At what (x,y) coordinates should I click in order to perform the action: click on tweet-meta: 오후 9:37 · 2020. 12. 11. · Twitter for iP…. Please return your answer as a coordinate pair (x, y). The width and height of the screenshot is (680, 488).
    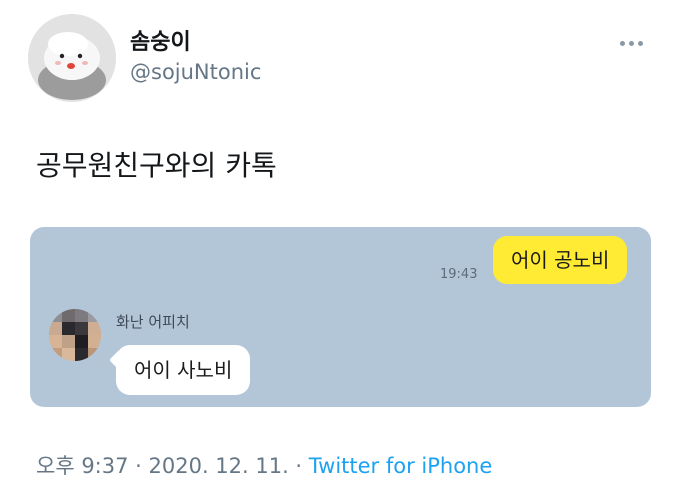
    Looking at the image, I should click on (264, 465).